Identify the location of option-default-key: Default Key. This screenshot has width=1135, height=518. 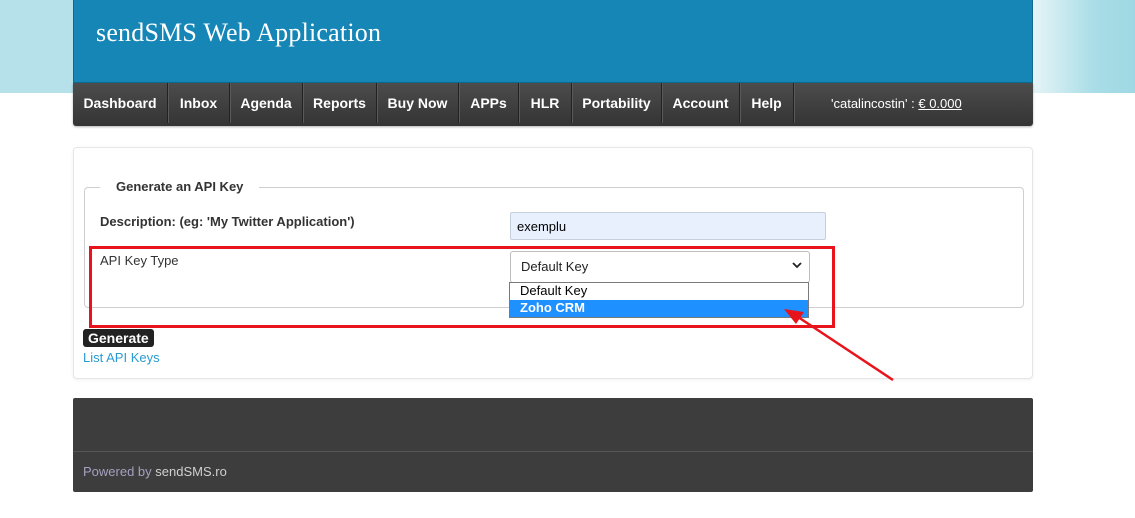
(659, 291).